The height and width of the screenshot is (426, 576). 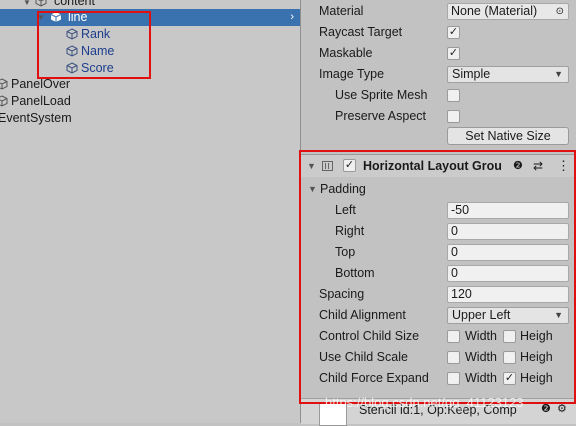 I want to click on scale-width-checkbox, so click(x=453, y=357).